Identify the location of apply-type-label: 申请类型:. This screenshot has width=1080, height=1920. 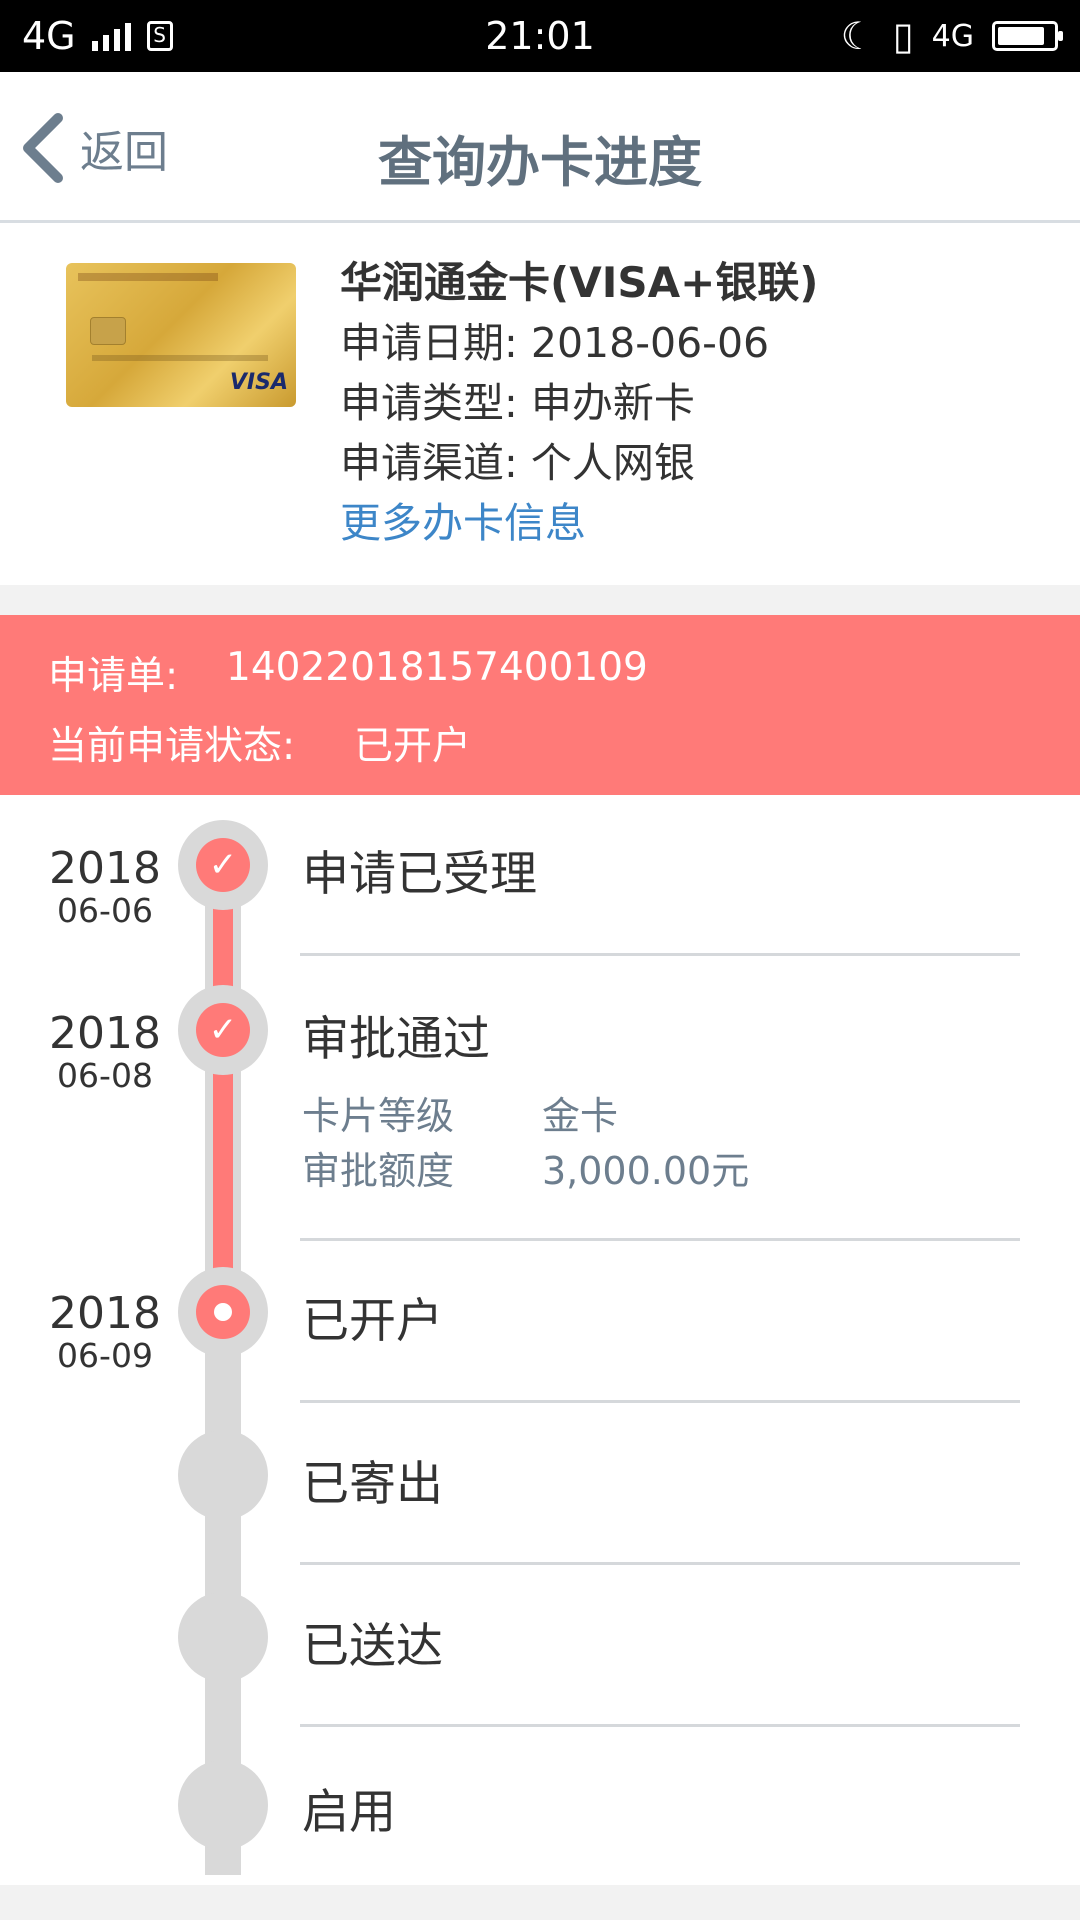
(429, 403).